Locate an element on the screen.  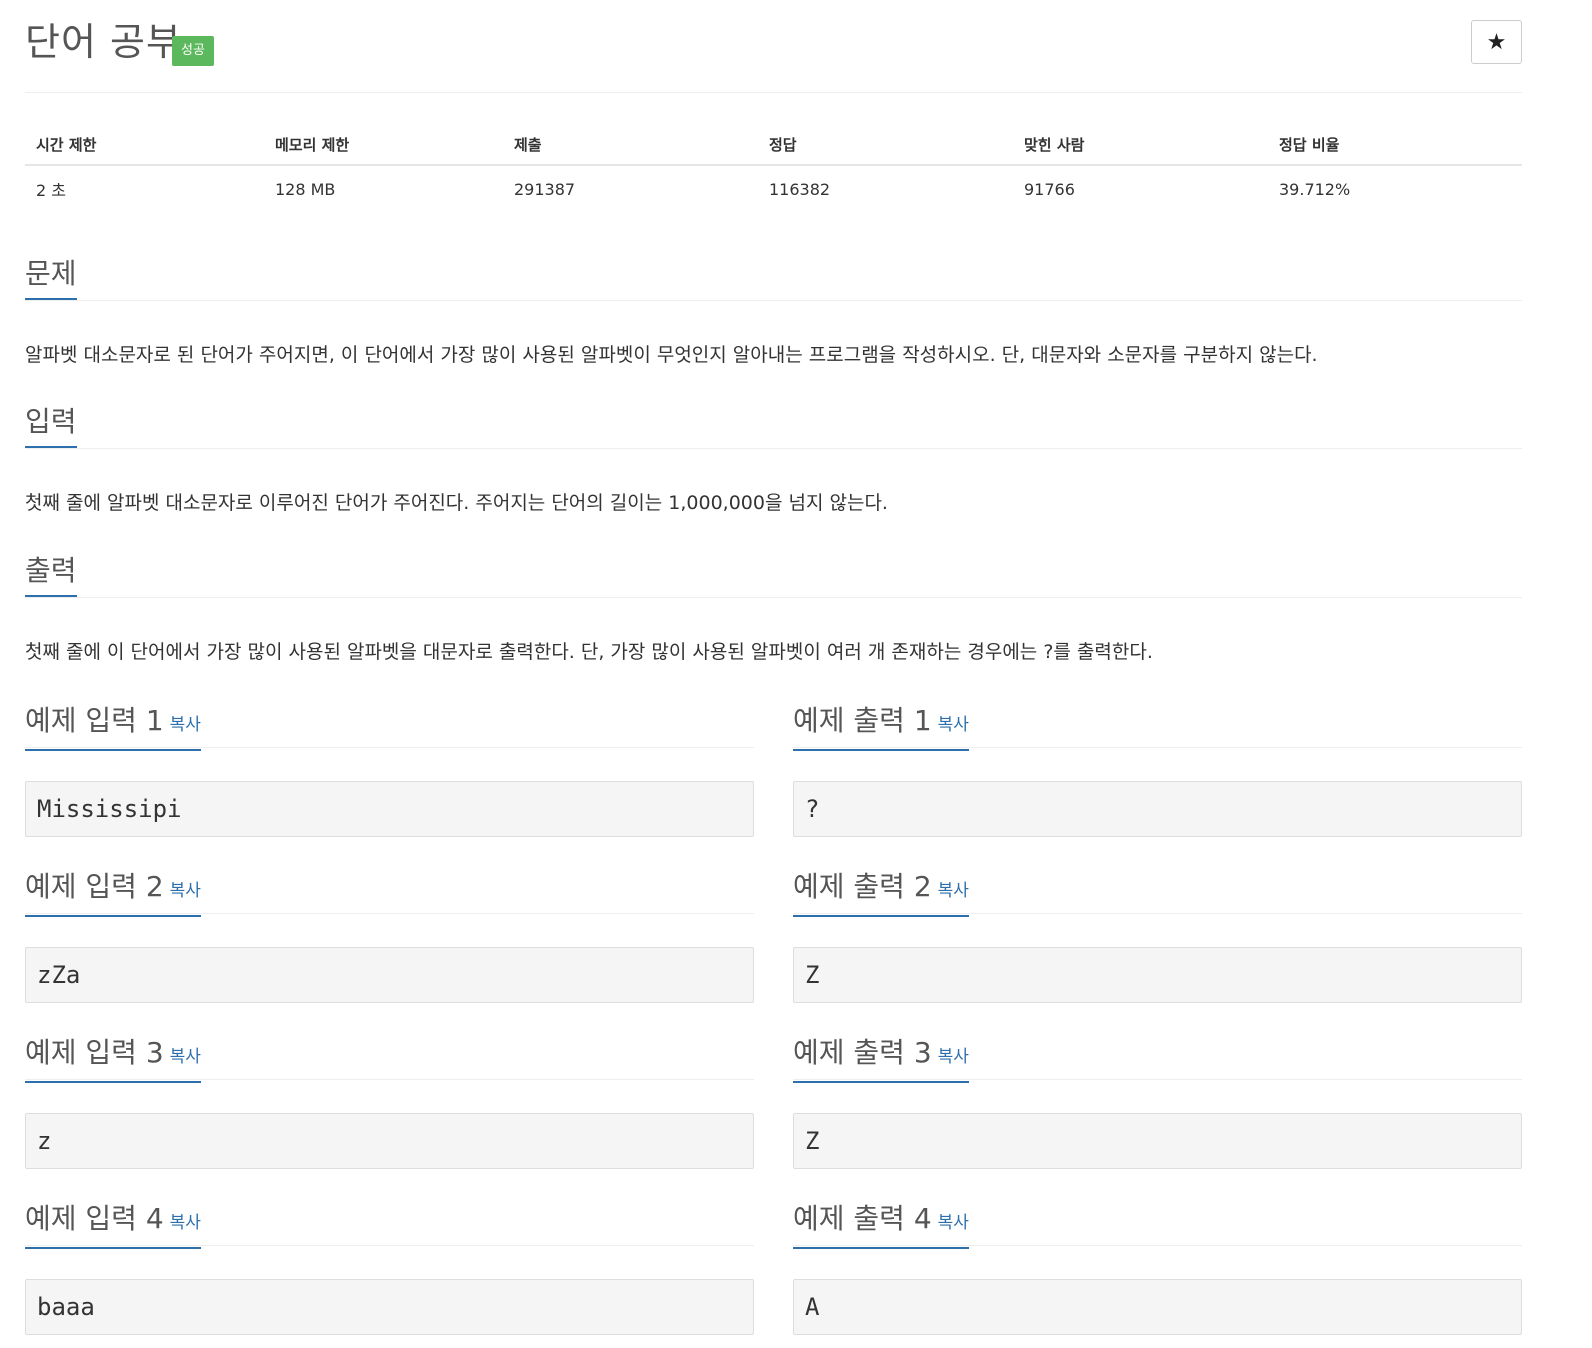
sample-output-2: 예제 출력 2 복사 Z is located at coordinates (1157, 935).